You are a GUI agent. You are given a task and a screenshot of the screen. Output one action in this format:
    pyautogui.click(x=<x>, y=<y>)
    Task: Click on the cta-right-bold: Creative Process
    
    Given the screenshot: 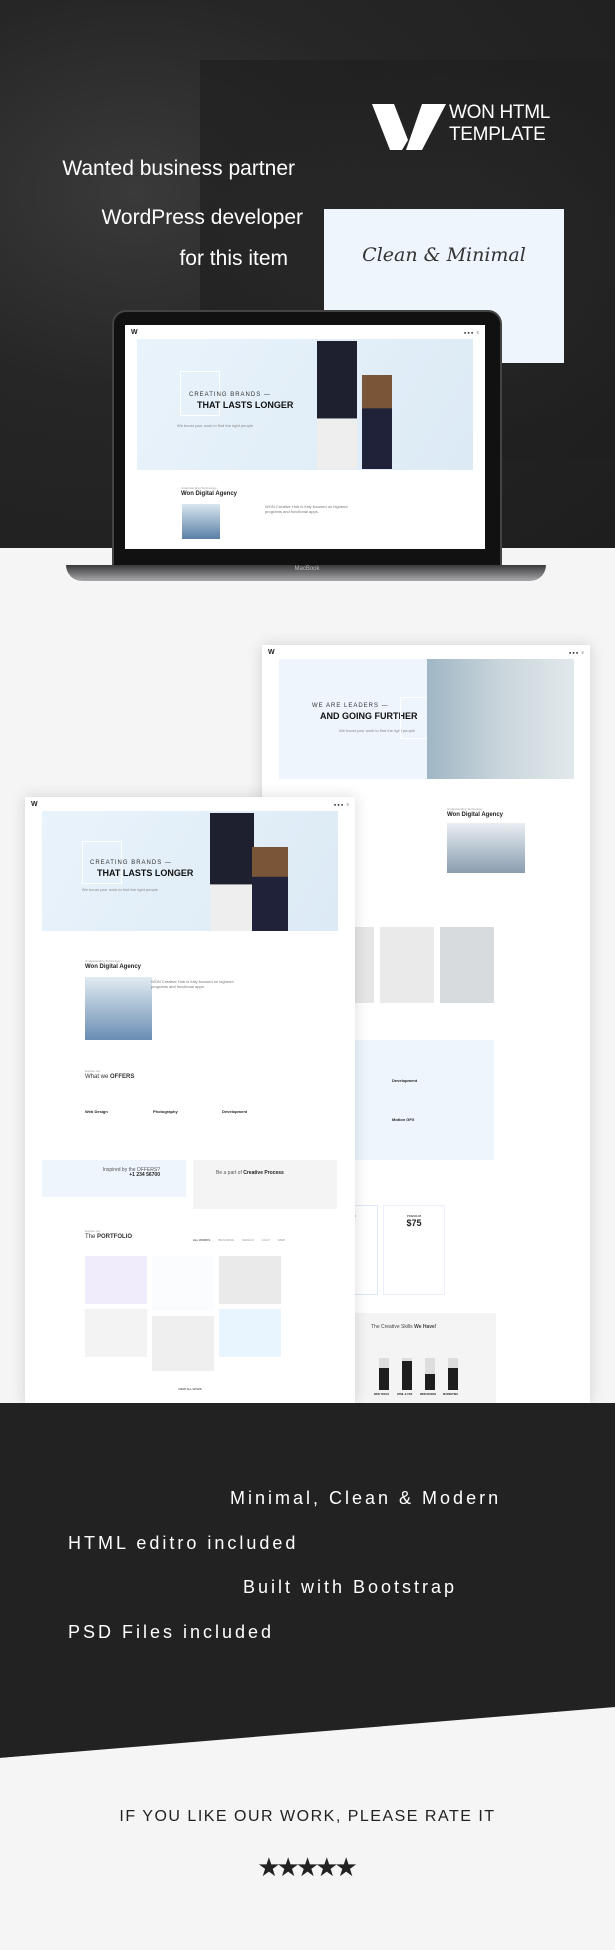 What is the action you would take?
    pyautogui.click(x=263, y=1173)
    